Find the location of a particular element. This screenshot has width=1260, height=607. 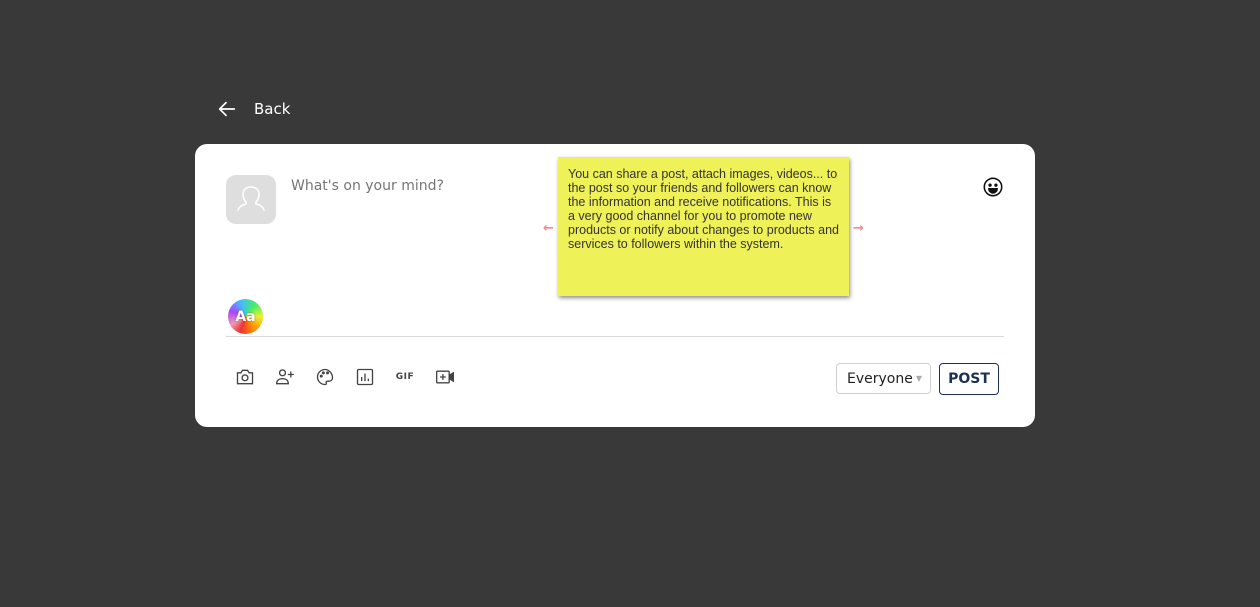

add-video-button is located at coordinates (445, 377).